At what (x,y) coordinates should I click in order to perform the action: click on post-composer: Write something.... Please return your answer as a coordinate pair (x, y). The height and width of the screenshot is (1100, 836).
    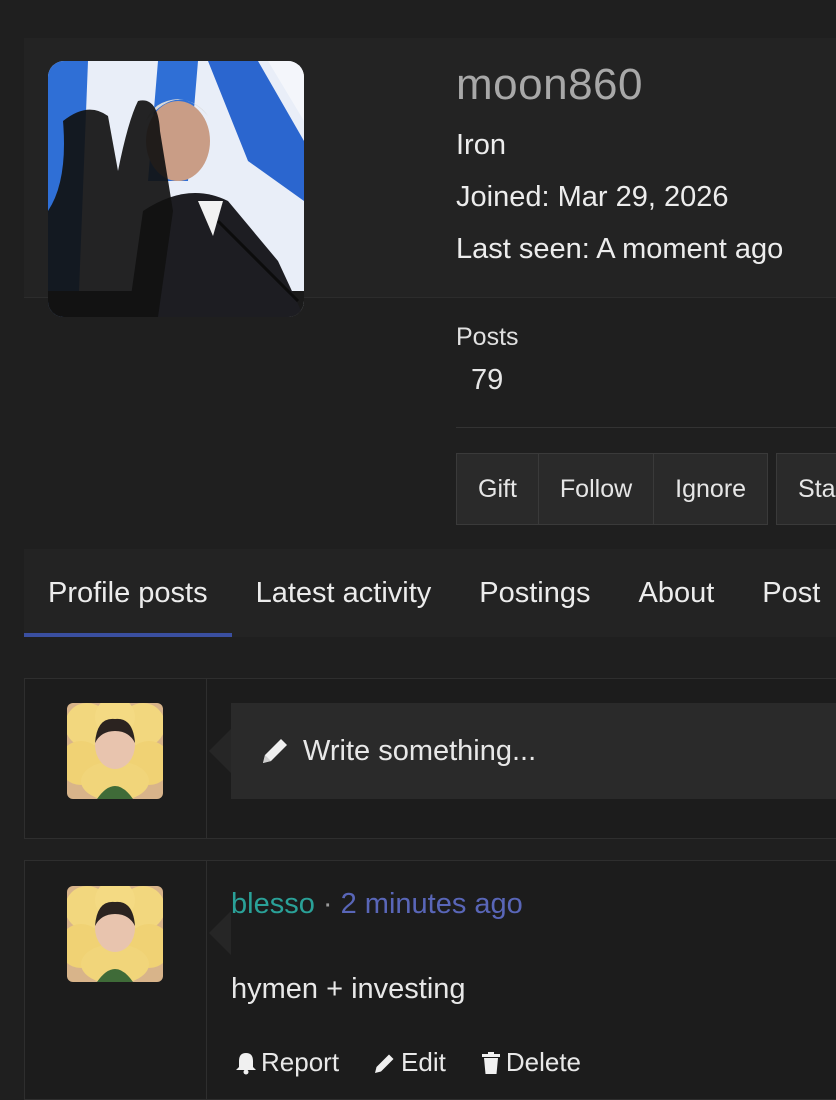
    Looking at the image, I should click on (430, 758).